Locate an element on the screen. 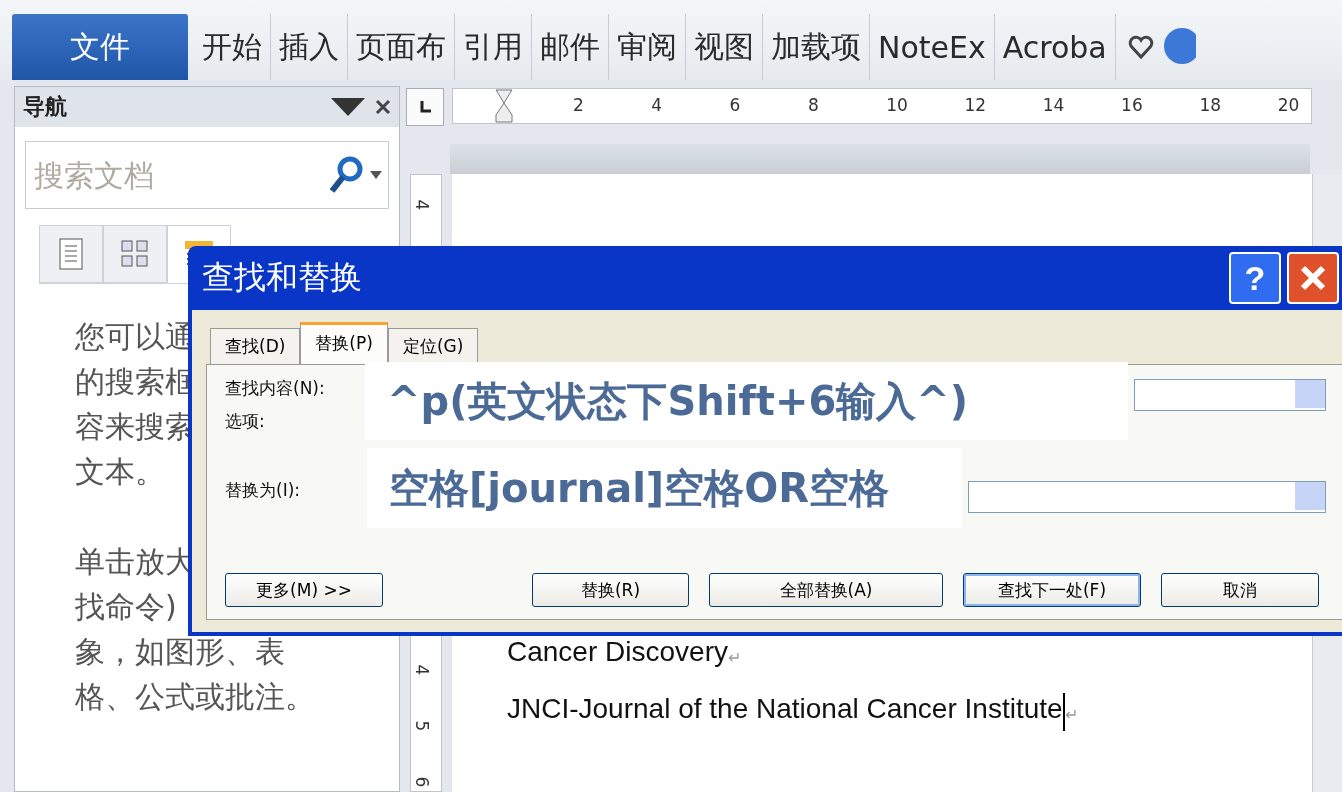  ruler-number: 5 is located at coordinates (422, 726).